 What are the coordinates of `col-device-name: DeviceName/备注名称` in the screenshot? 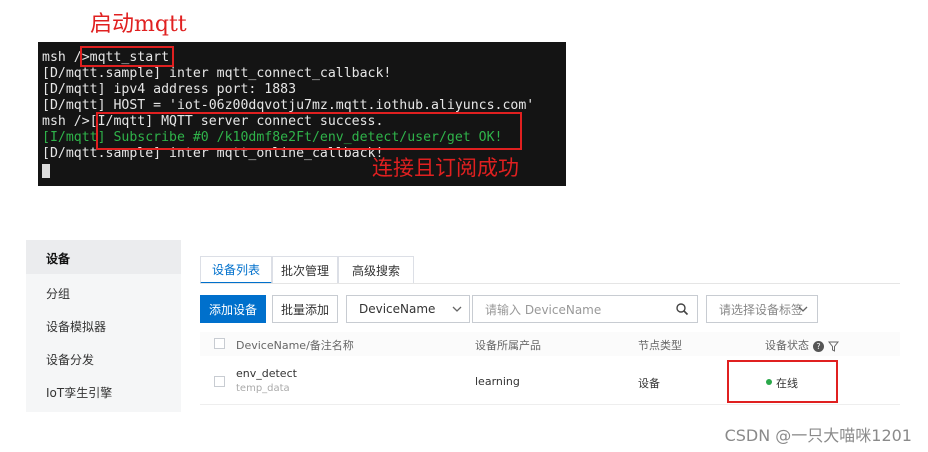 It's located at (295, 345).